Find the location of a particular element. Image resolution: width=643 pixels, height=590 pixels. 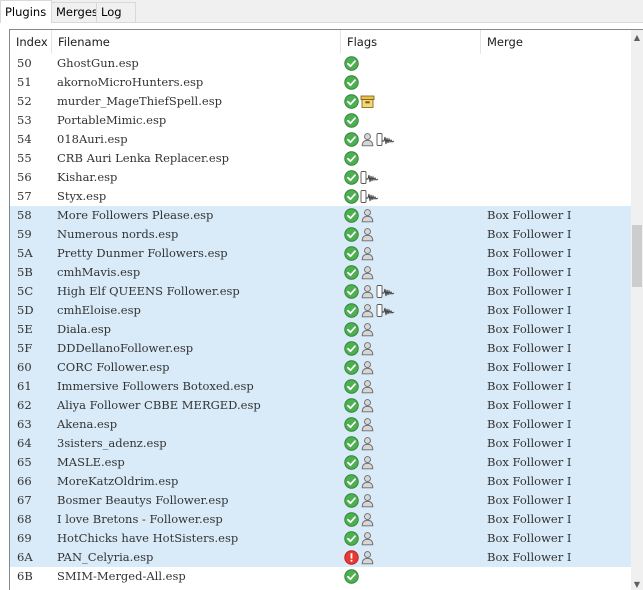

plugin-index: 54 is located at coordinates (24, 139).